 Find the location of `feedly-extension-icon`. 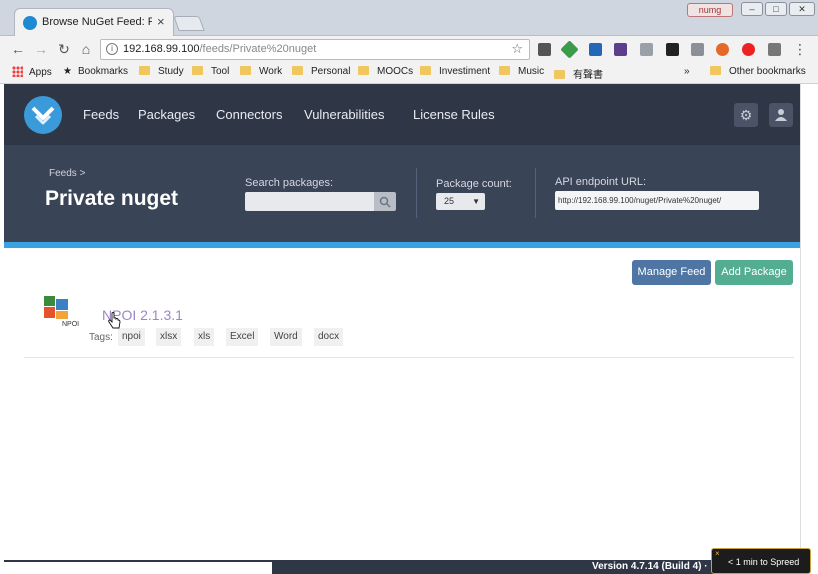

feedly-extension-icon is located at coordinates (569, 49).